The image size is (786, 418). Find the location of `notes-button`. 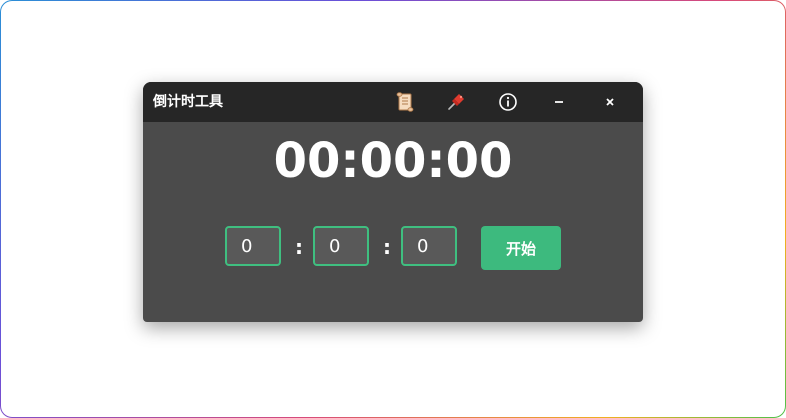

notes-button is located at coordinates (405, 102).